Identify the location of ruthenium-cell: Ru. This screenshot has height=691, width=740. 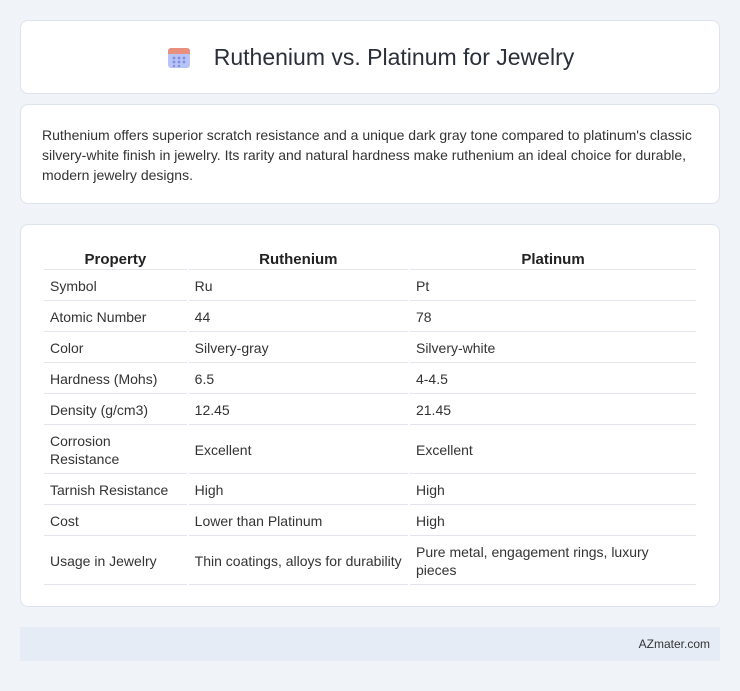
(298, 286).